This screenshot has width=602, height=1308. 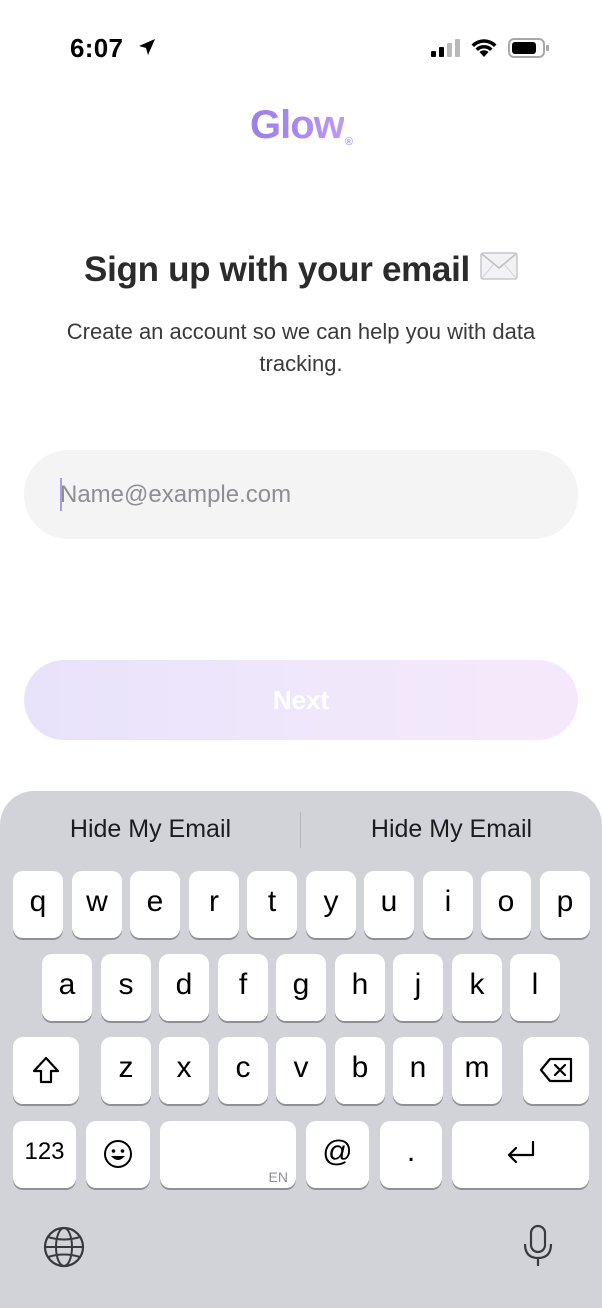 What do you see at coordinates (418, 1070) in the screenshot?
I see `key-n: n` at bounding box center [418, 1070].